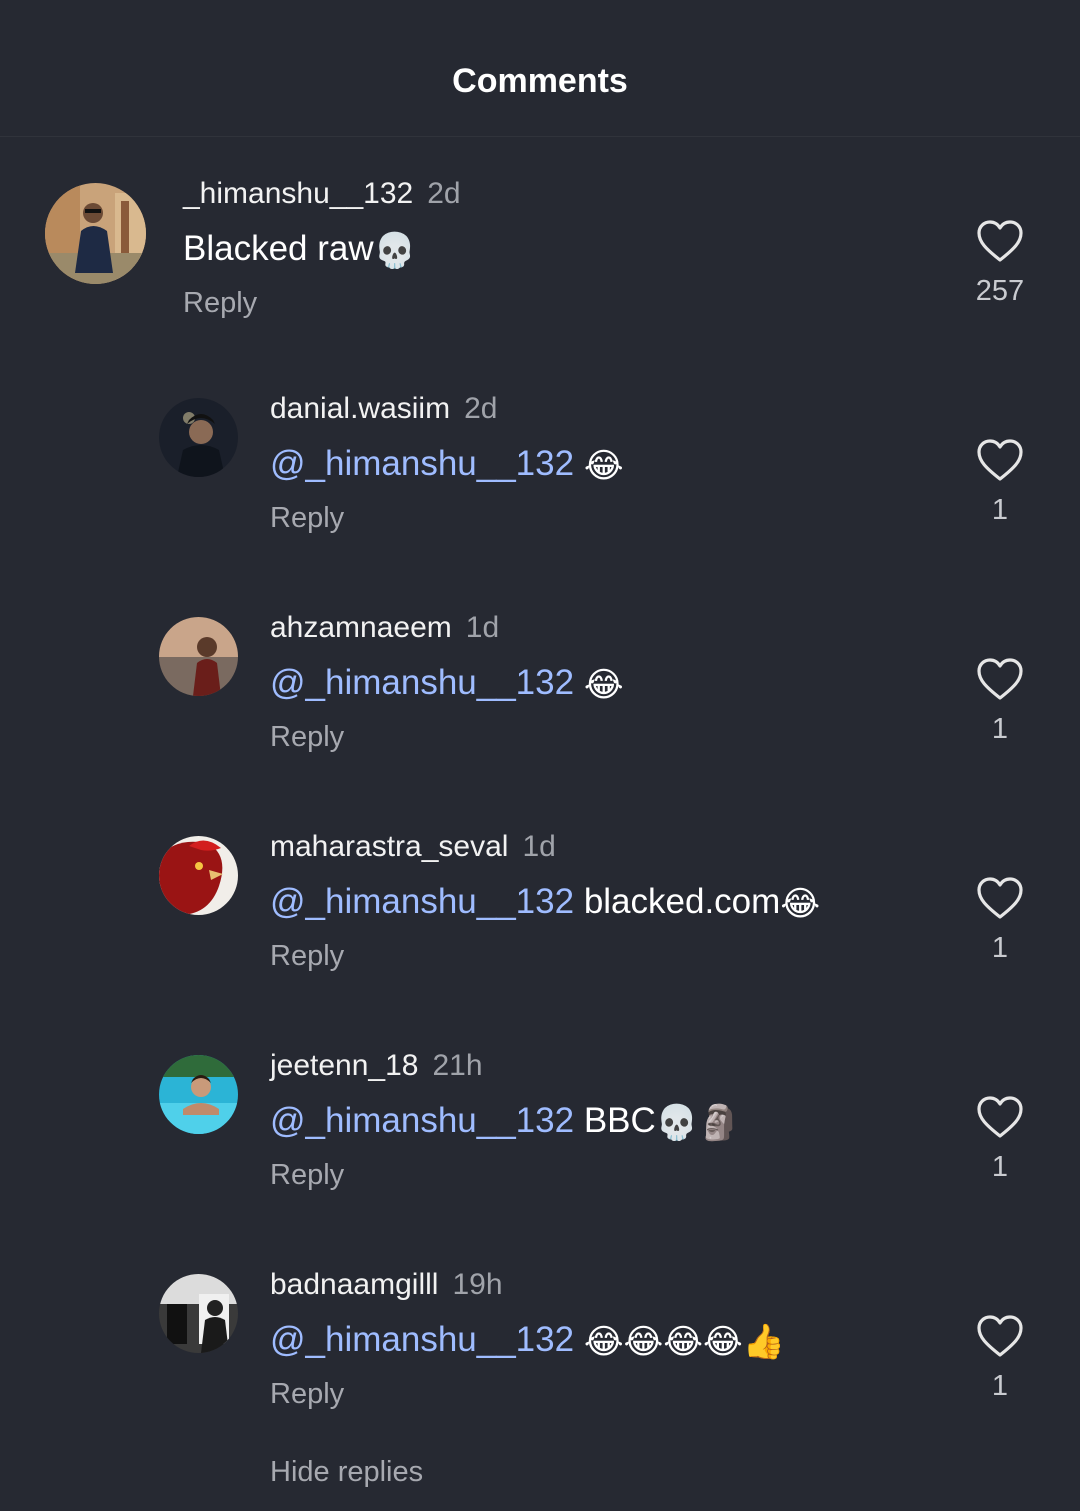 This screenshot has height=1511, width=1080. I want to click on timestamp: 21h, so click(457, 1065).